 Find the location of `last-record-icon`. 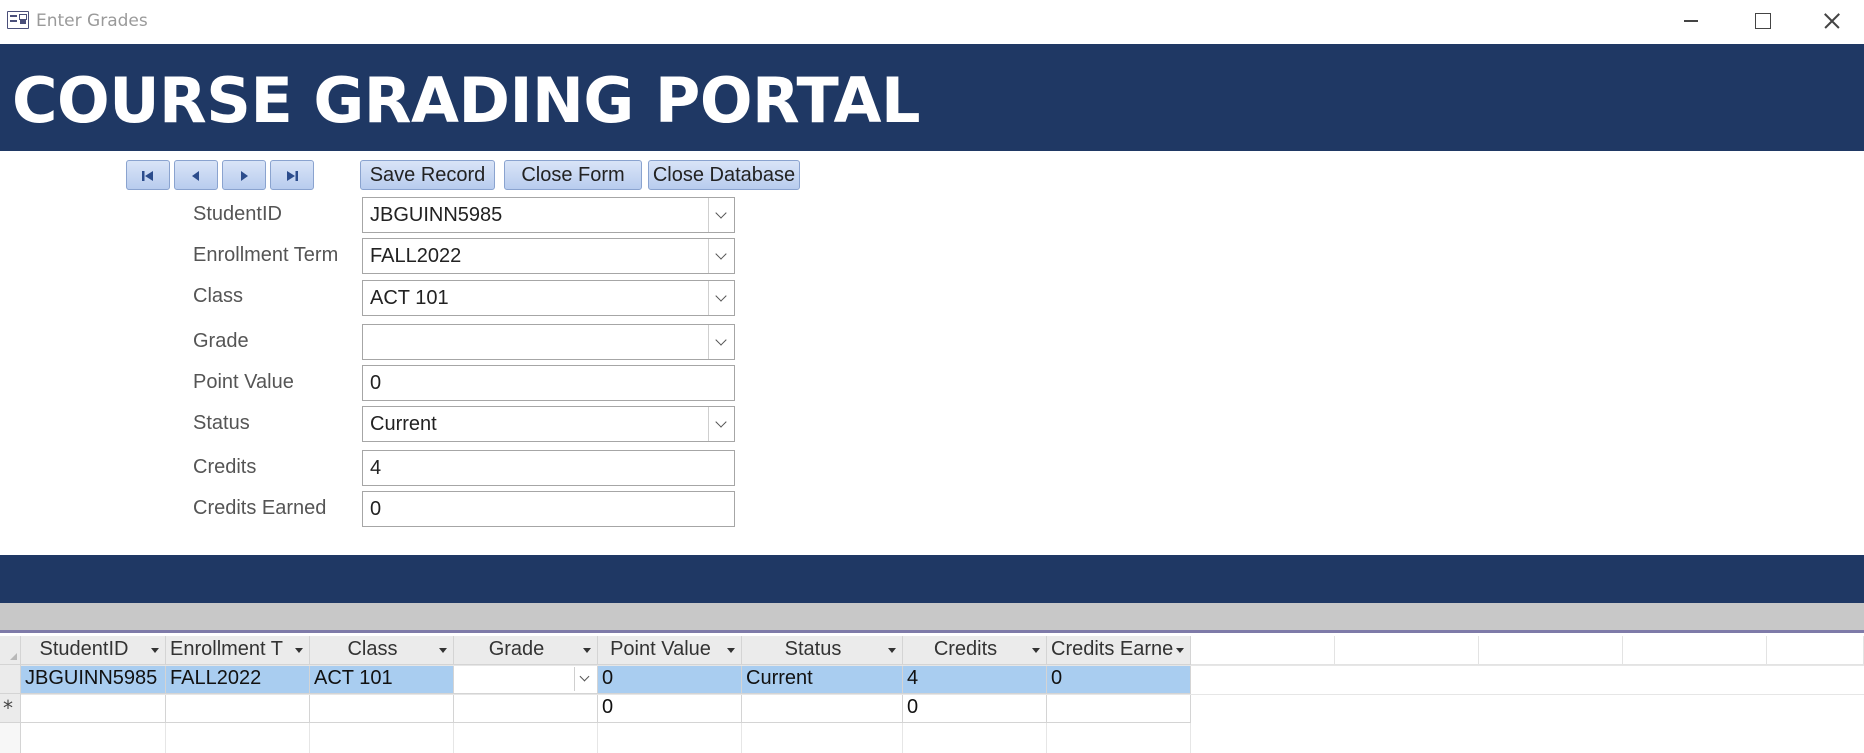

last-record-icon is located at coordinates (292, 176).